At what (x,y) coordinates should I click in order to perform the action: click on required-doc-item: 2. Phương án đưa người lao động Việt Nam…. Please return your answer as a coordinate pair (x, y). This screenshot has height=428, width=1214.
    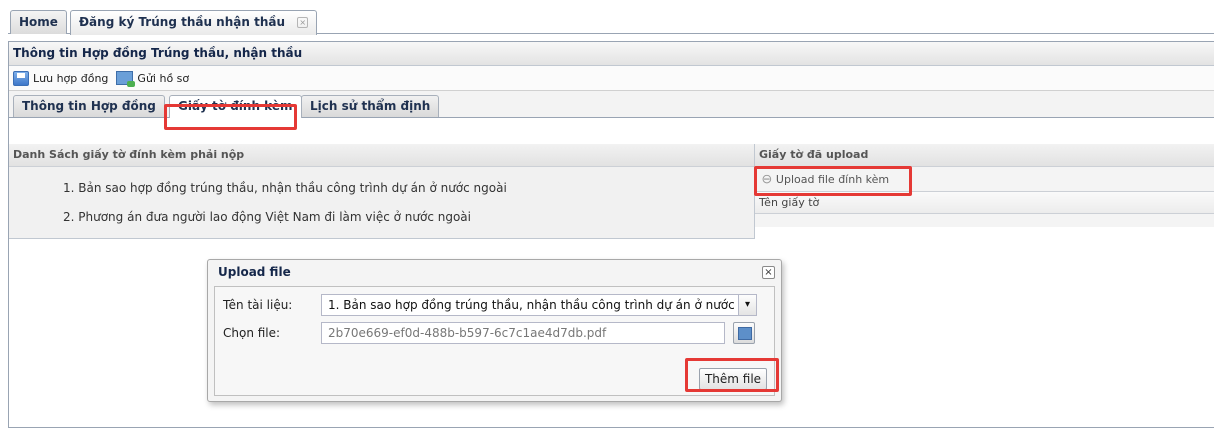
    Looking at the image, I should click on (267, 217).